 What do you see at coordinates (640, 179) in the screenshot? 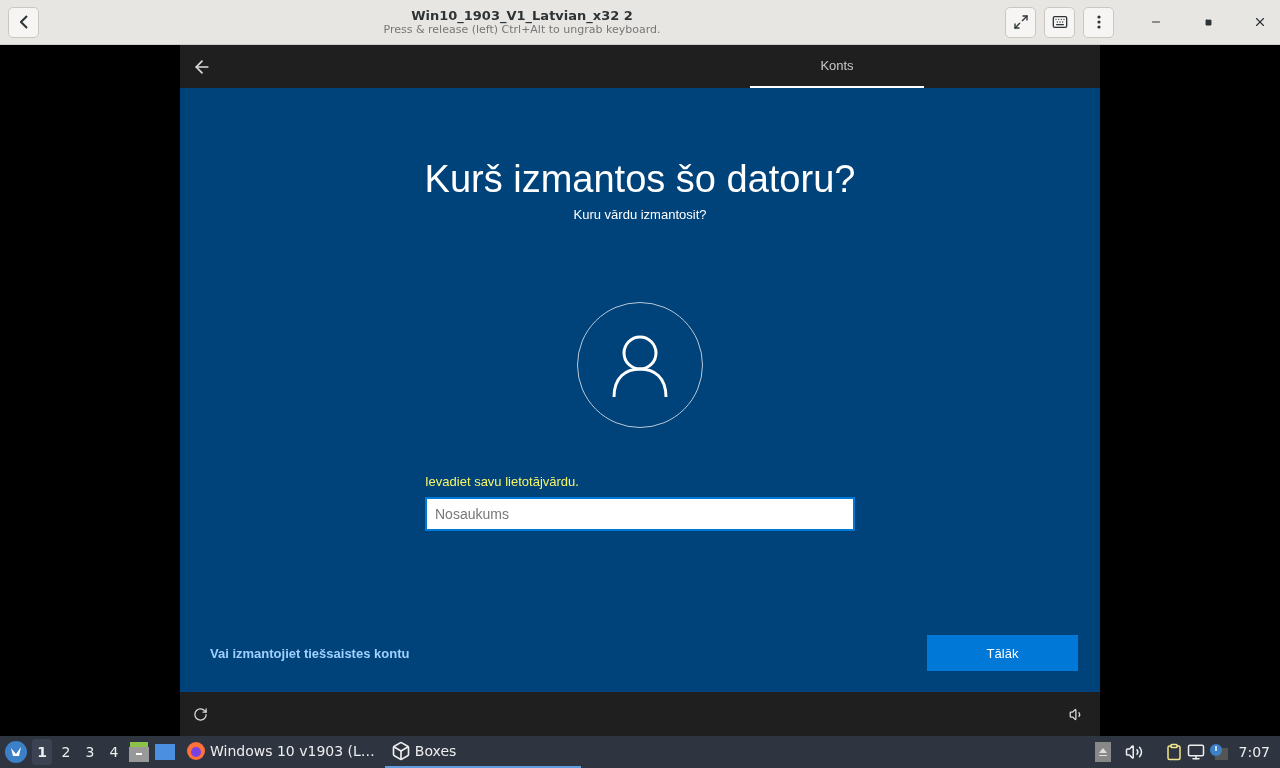
I see `page-heading: Kurš izmantos šo datoru?` at bounding box center [640, 179].